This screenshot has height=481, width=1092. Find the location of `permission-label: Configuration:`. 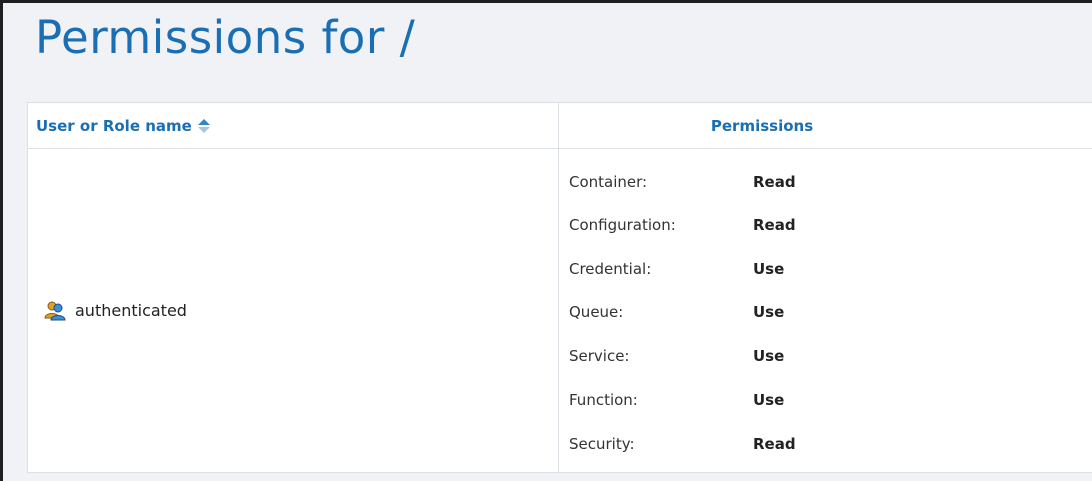

permission-label: Configuration: is located at coordinates (622, 225).